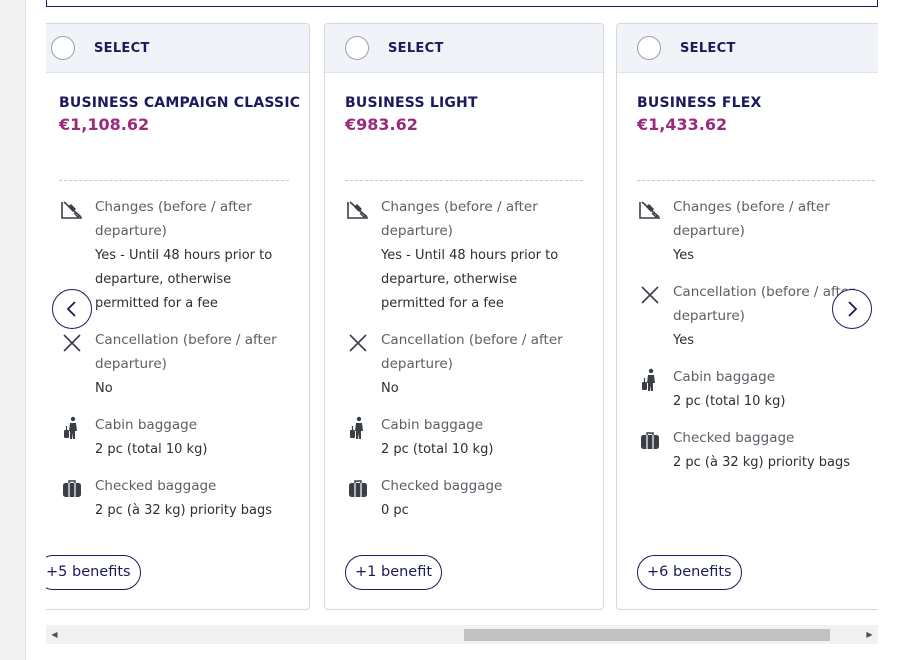  I want to click on feature-changes: Changes (before / after departure) Yes, so click(757, 231).